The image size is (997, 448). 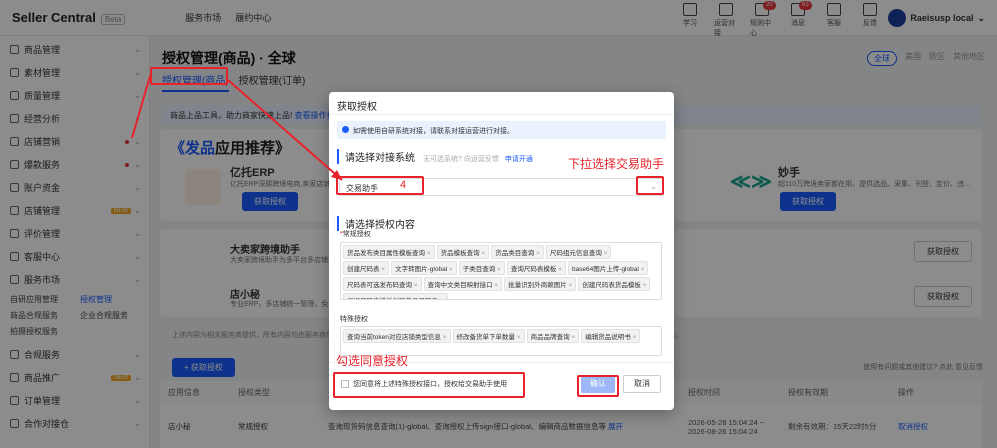 I want to click on annotation-arrows, so click(x=237, y=128).